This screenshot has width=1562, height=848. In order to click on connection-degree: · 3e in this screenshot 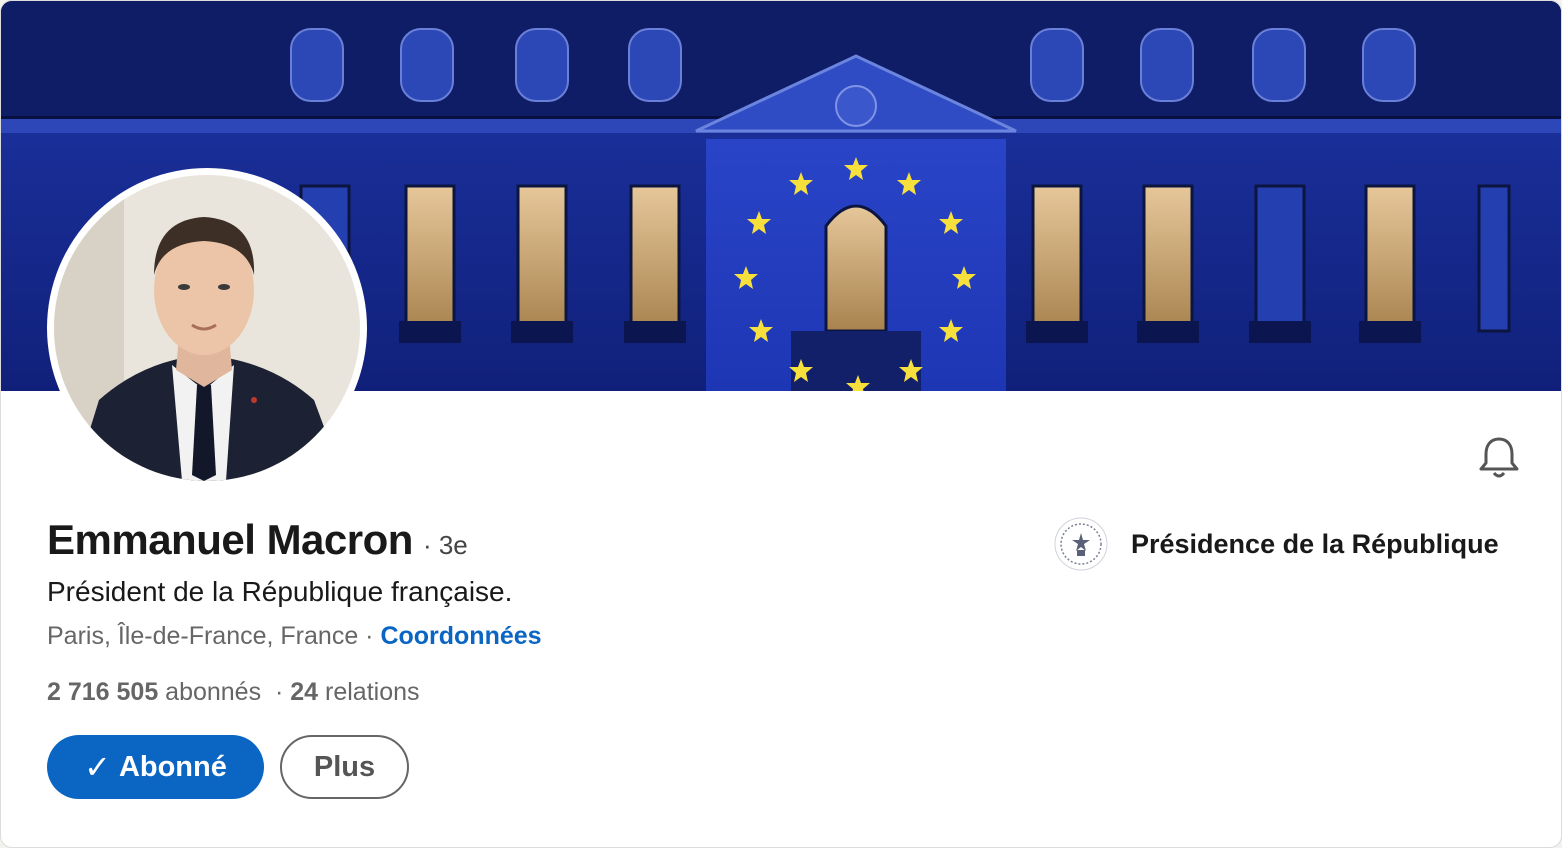, I will do `click(445, 545)`.